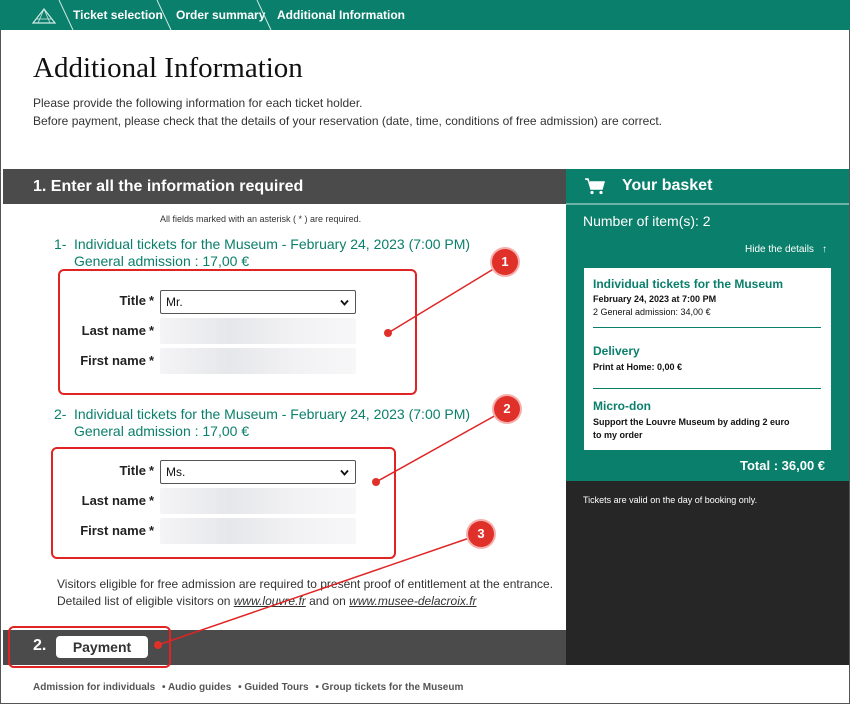 Image resolution: width=850 pixels, height=704 pixels. I want to click on basket-microdon-detail-2: to my order, so click(618, 435).